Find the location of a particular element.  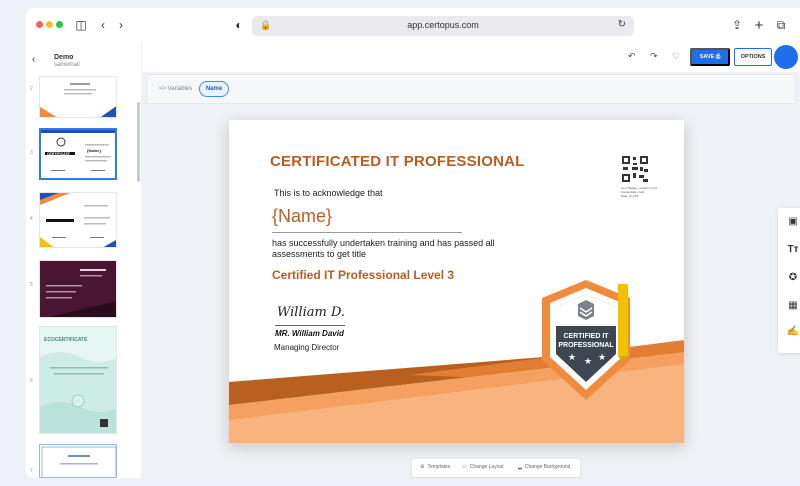

thumb-number: 7 is located at coordinates (31, 471).